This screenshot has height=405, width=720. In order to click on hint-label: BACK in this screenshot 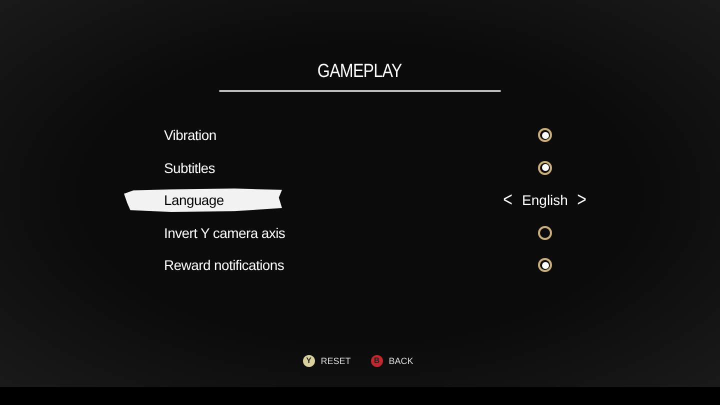, I will do `click(401, 361)`.